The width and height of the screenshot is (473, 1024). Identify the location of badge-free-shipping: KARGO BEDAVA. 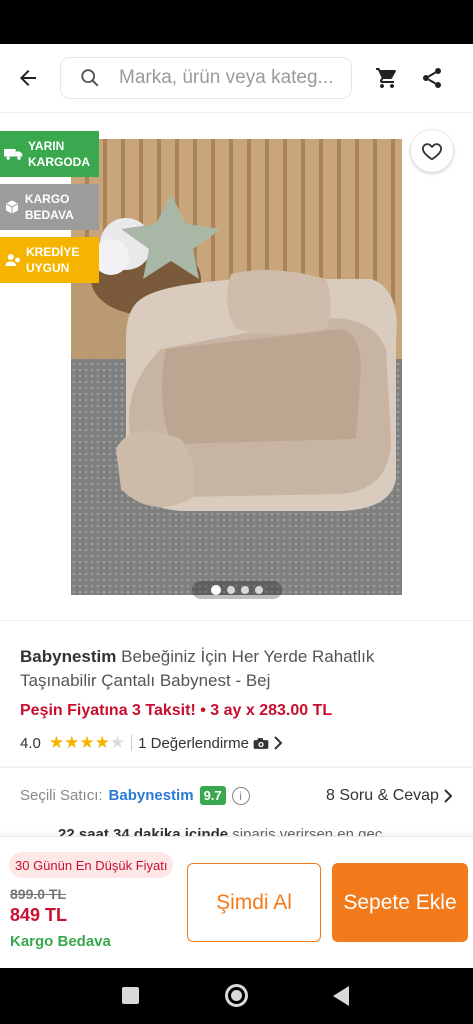
(49, 207).